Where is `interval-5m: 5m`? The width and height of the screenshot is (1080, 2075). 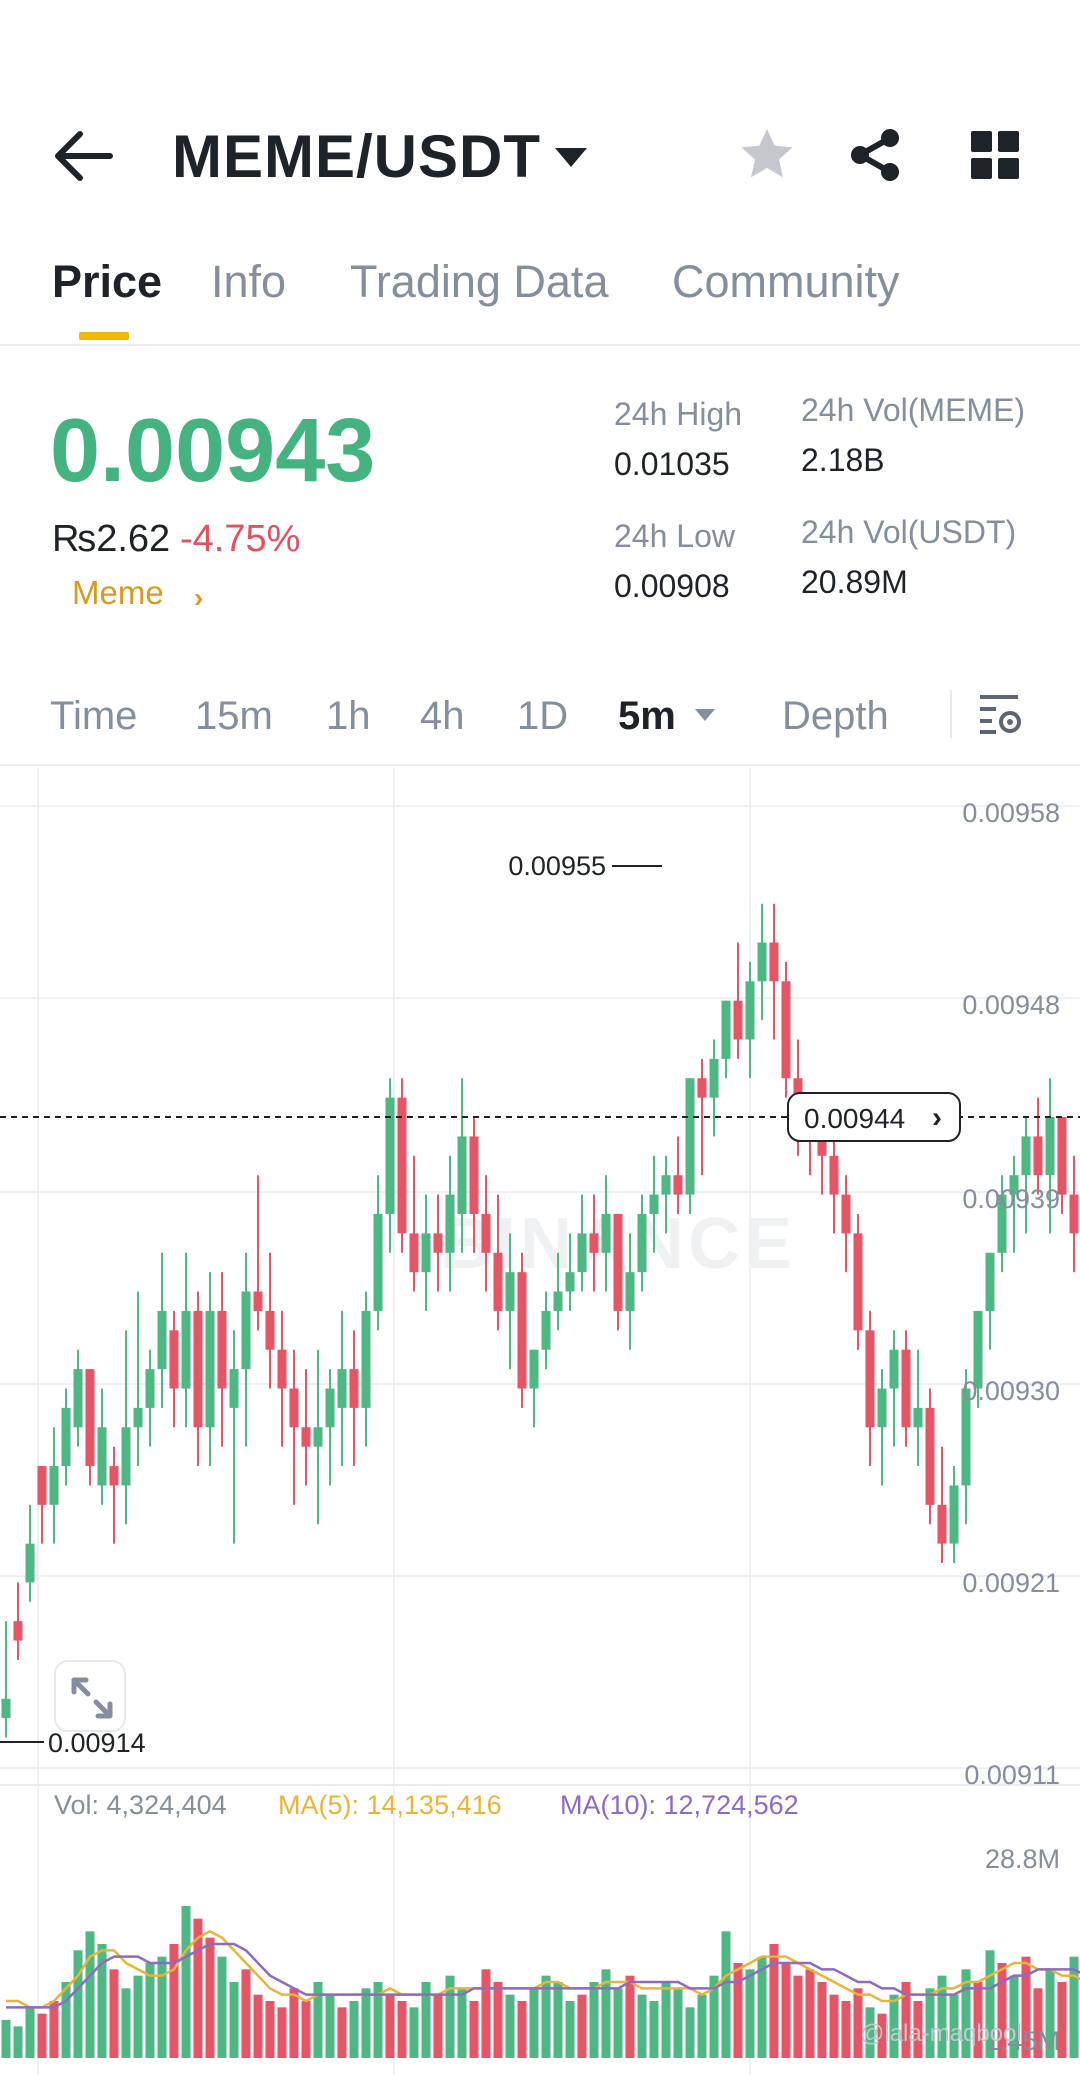
interval-5m: 5m is located at coordinates (647, 716).